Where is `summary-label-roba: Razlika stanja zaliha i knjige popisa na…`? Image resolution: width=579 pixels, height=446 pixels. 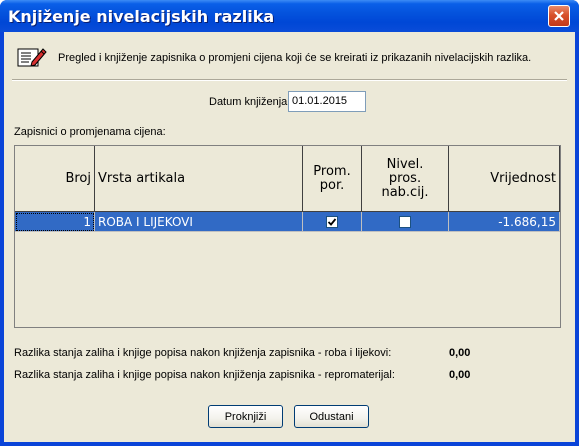 summary-label-roba: Razlika stanja zaliha i knjige popisa na… is located at coordinates (203, 353).